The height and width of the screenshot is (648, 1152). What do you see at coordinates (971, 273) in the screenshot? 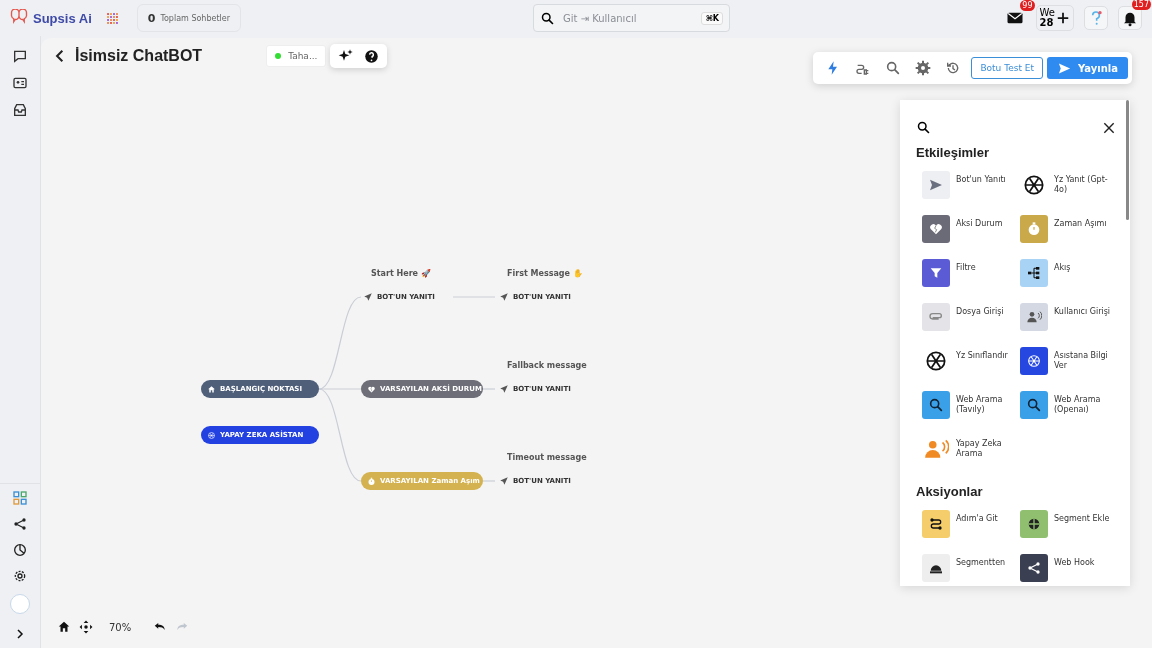
I see `palette-item: Filtre` at bounding box center [971, 273].